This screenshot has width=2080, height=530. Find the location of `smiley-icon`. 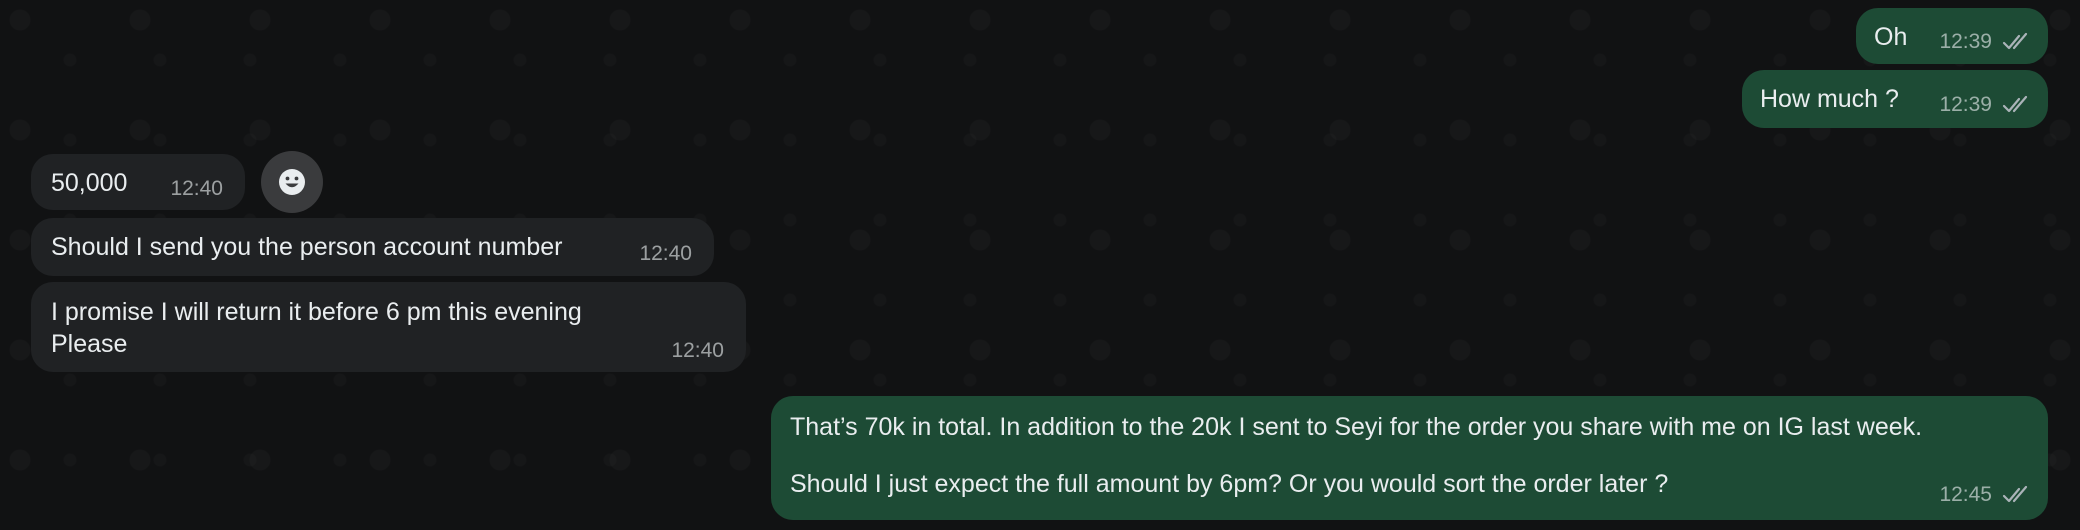

smiley-icon is located at coordinates (292, 182).